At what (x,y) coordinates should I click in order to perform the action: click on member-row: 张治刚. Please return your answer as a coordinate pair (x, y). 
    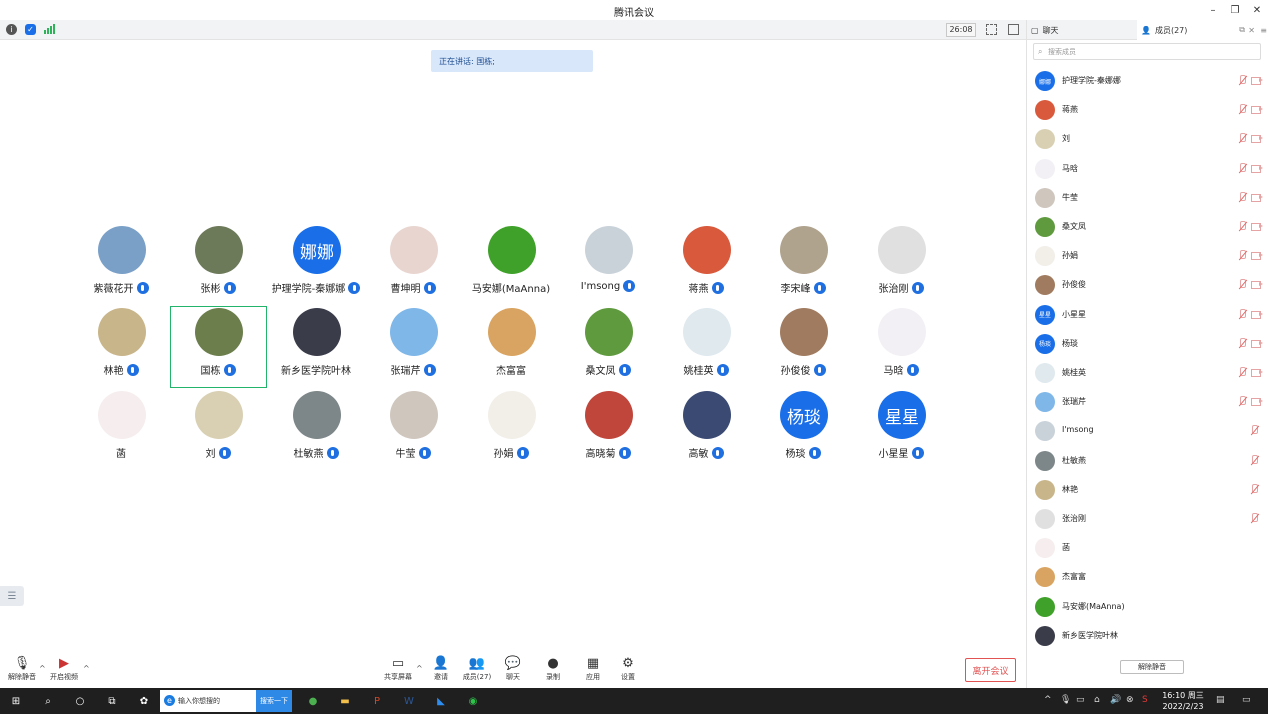
    Looking at the image, I should click on (1147, 518).